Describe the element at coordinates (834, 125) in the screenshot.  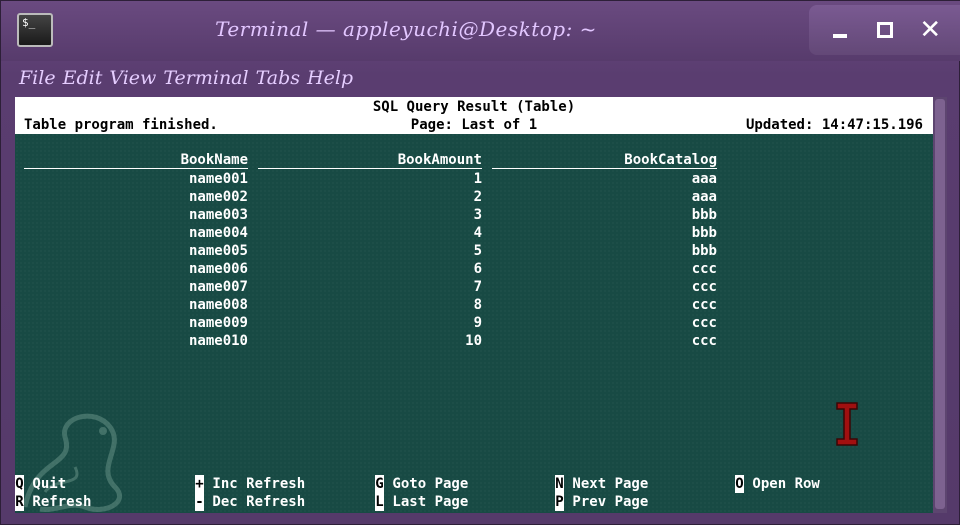
I see `updated-timestamp: Updated: 14:47:15.196` at that location.